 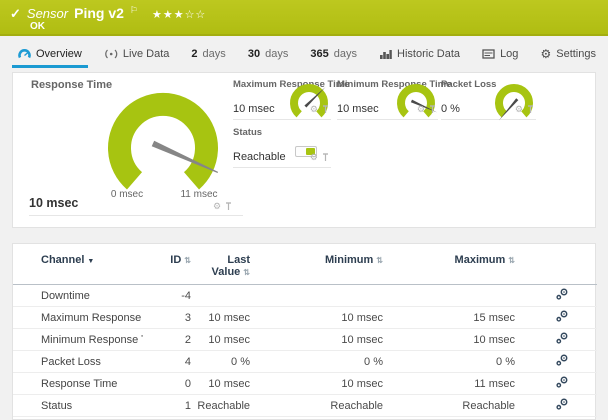 I want to click on tab-overview: Overview, so click(x=50, y=55).